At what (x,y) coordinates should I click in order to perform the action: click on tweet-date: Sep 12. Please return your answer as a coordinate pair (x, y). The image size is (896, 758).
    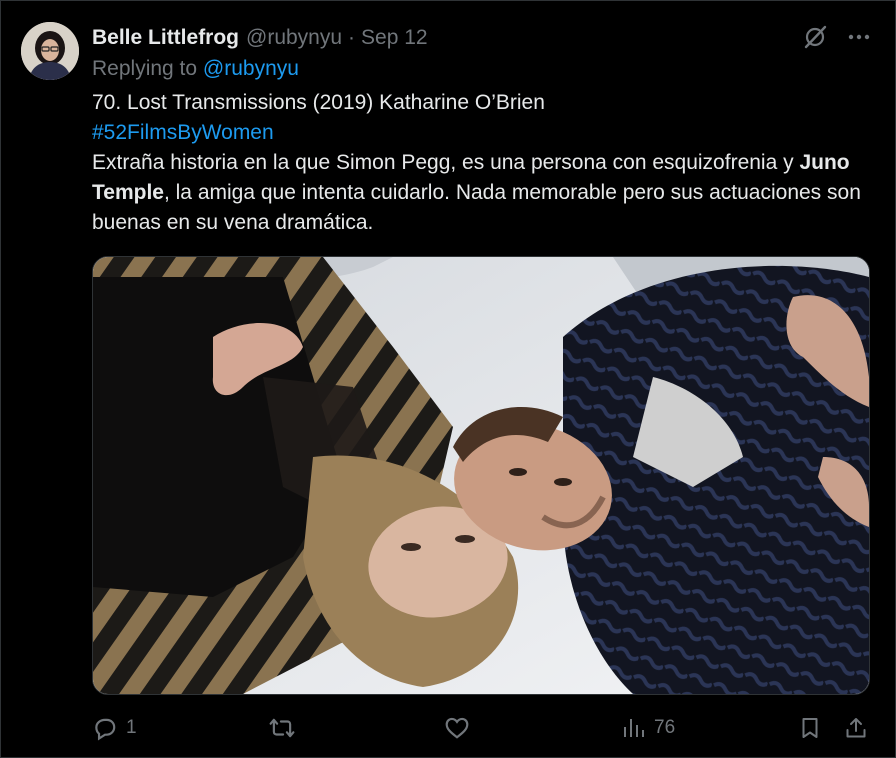
    Looking at the image, I should click on (394, 38).